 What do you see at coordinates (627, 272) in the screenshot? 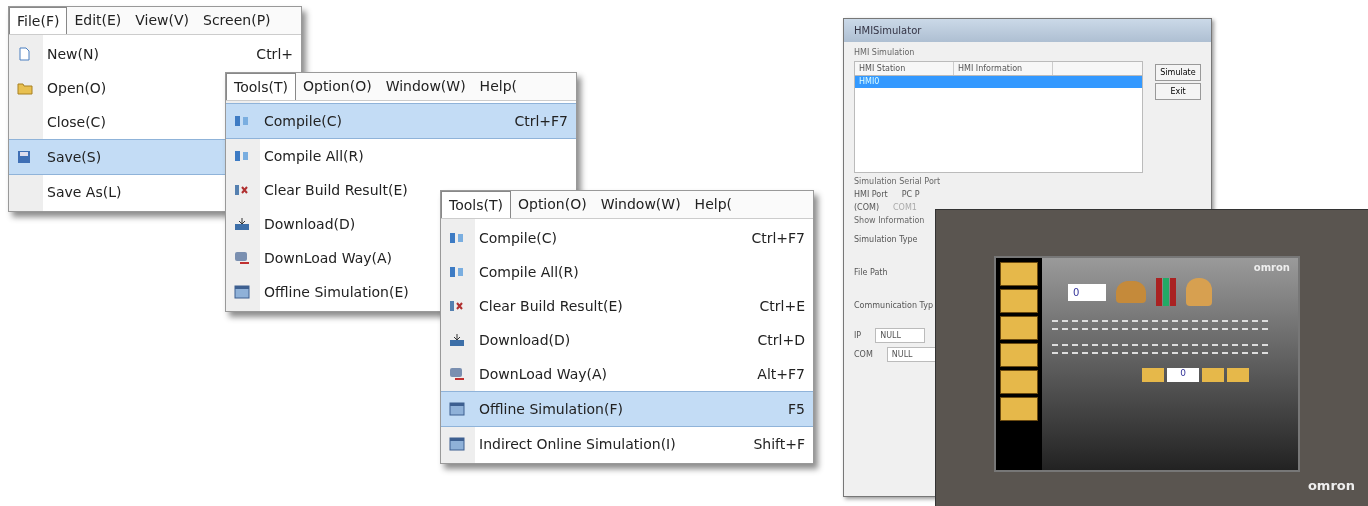
I see `menu-item: Compile All(R)` at bounding box center [627, 272].